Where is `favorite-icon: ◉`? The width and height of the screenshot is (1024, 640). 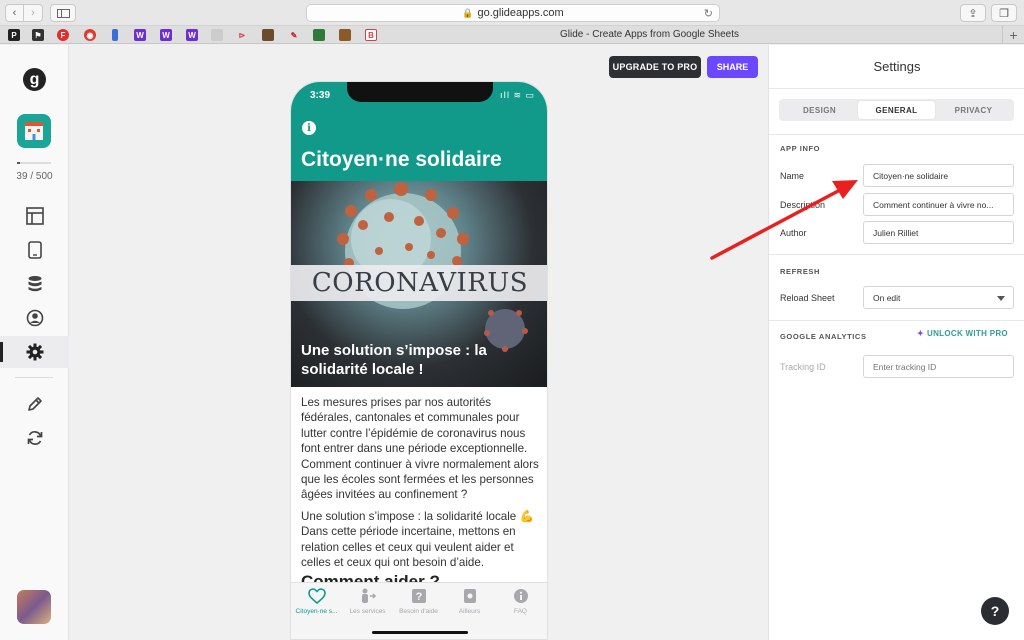 favorite-icon: ◉ is located at coordinates (90, 35).